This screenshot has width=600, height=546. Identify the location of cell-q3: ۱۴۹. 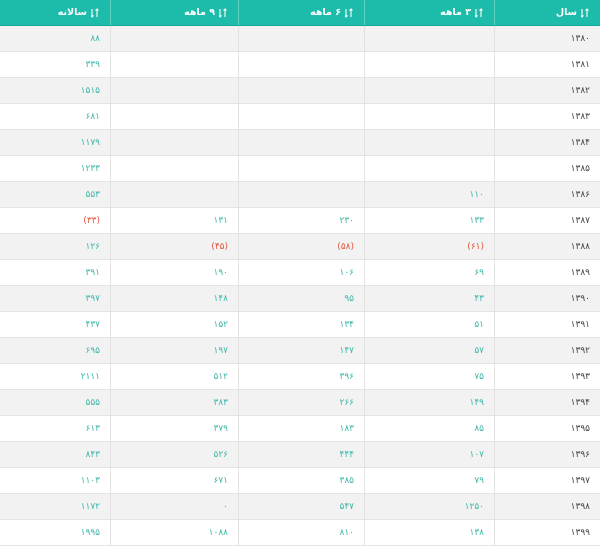
(429, 402).